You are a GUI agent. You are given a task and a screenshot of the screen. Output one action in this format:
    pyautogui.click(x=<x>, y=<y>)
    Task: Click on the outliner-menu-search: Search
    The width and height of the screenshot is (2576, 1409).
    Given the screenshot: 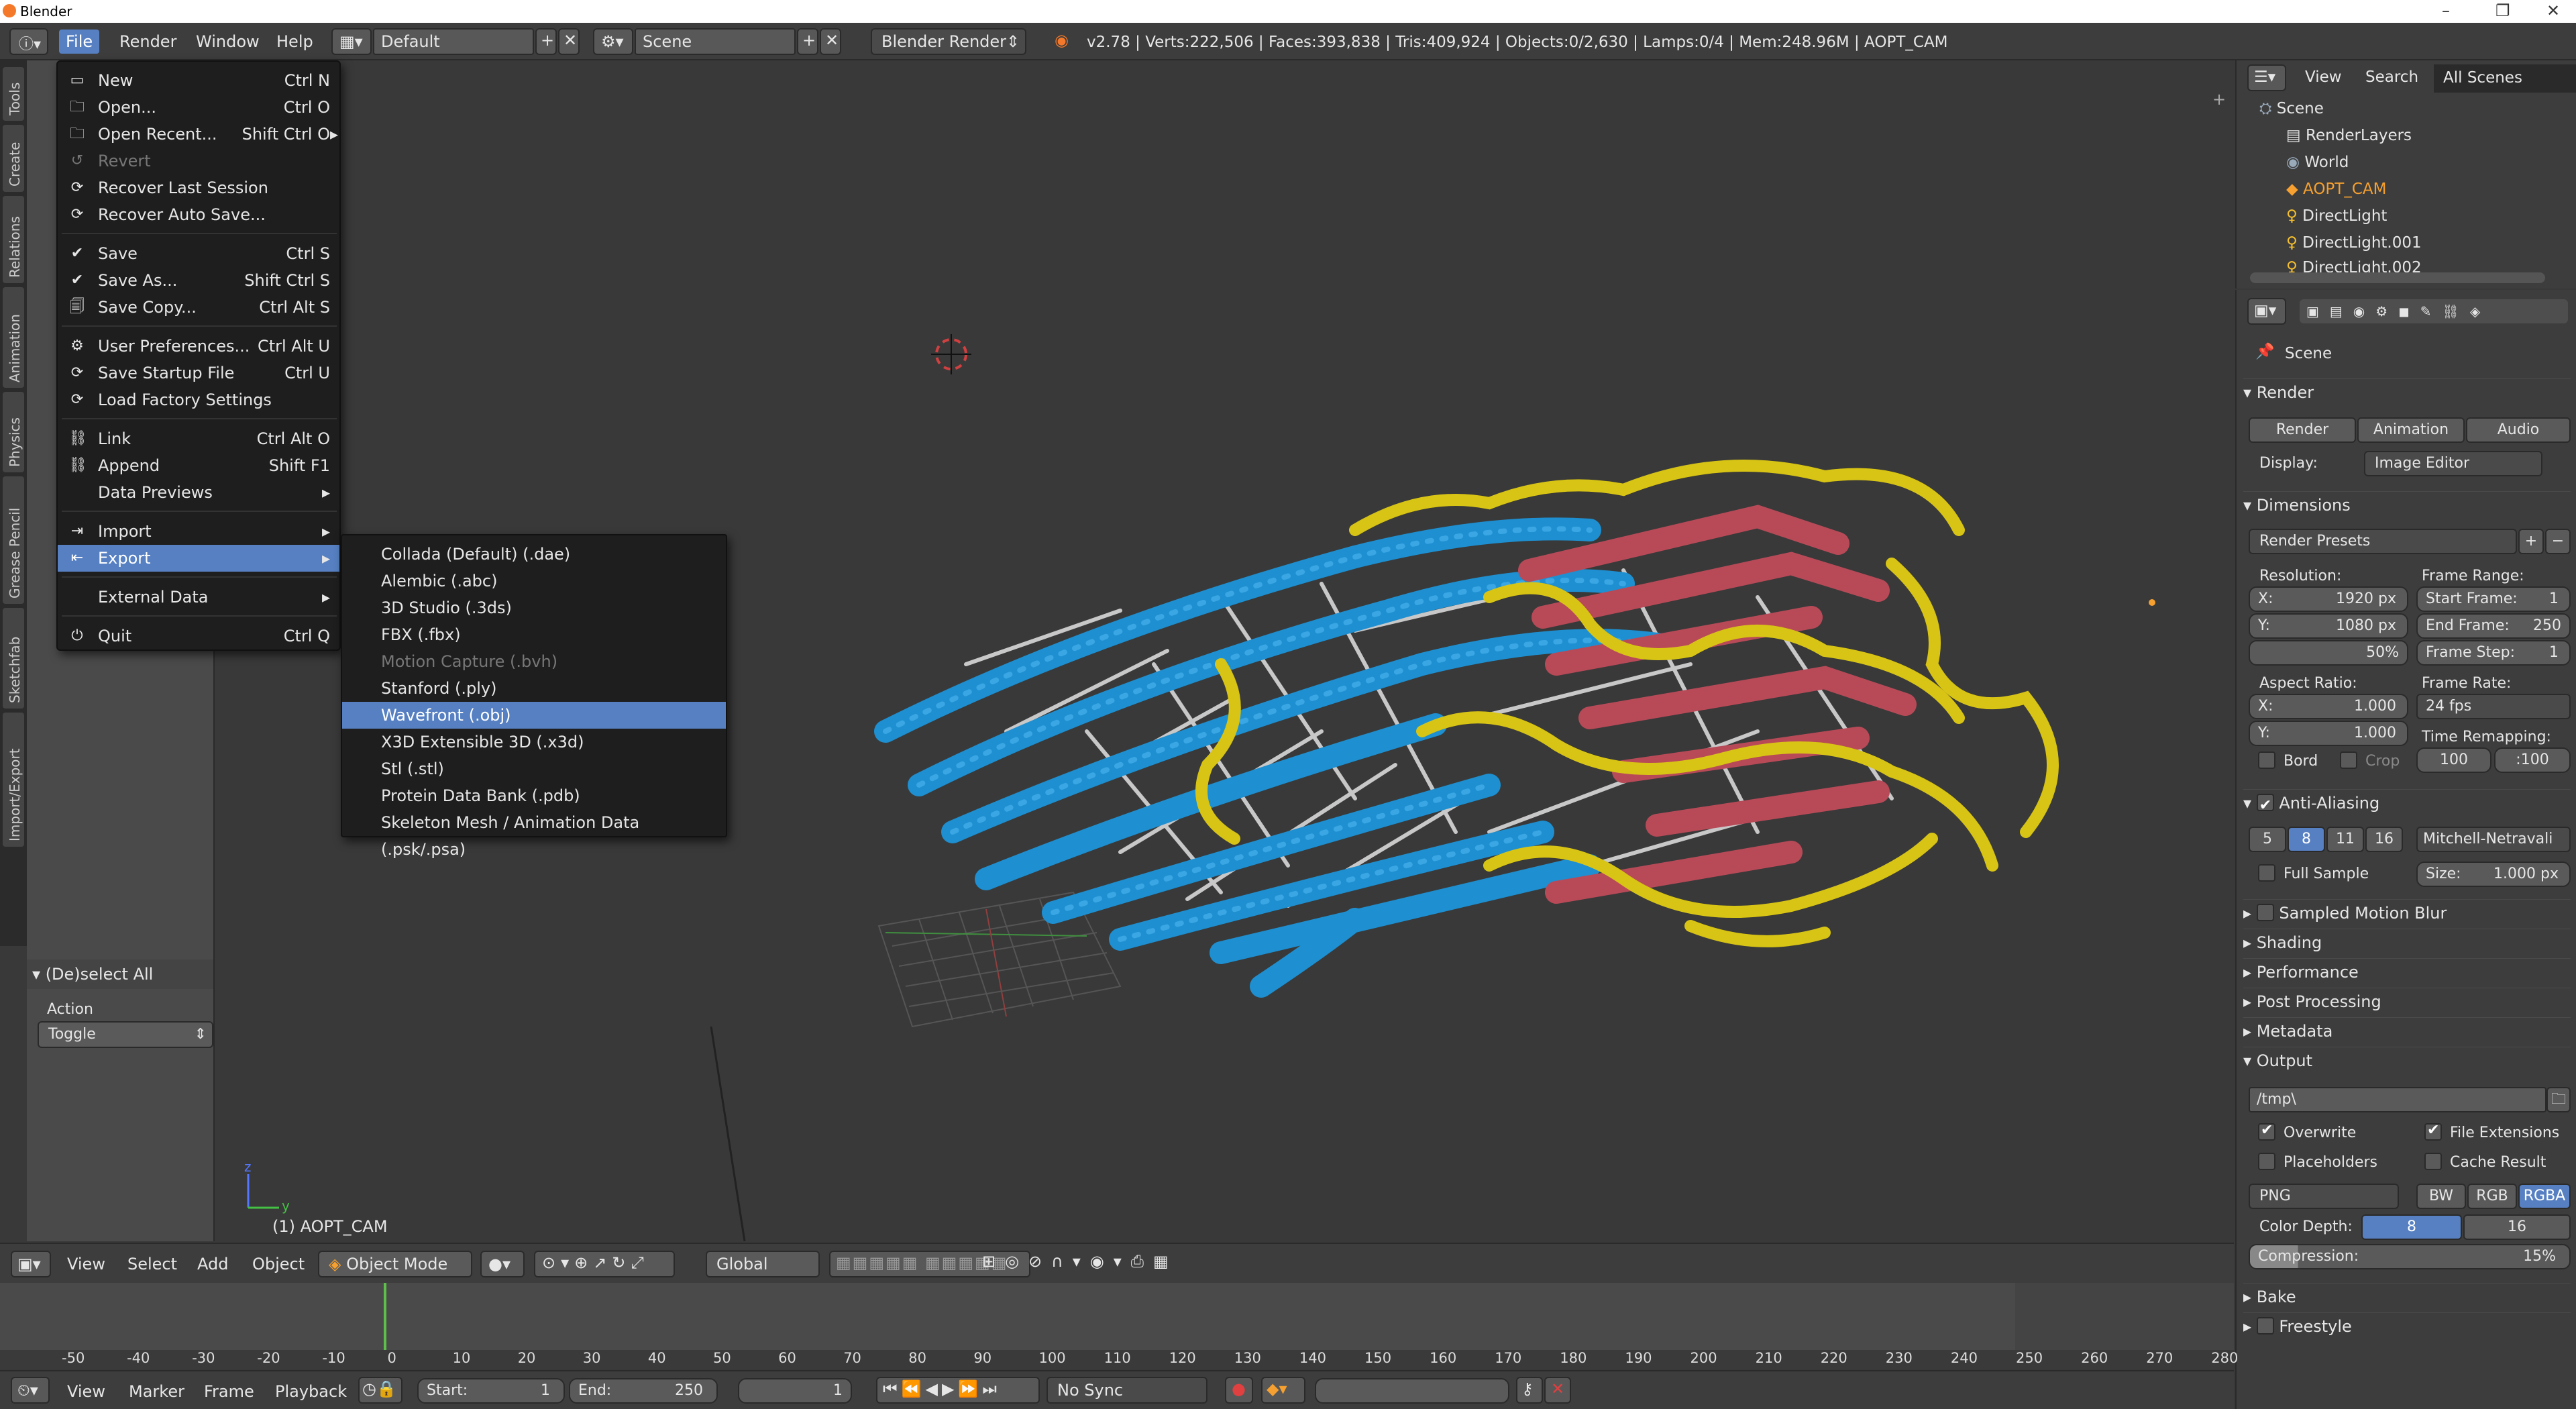 What is the action you would take?
    pyautogui.click(x=2391, y=77)
    